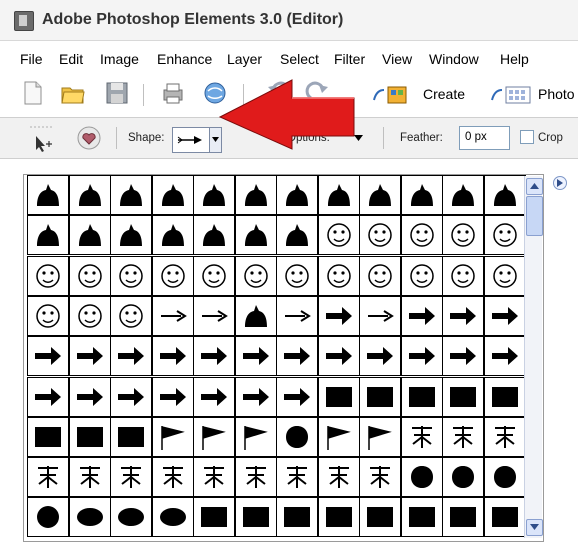 This screenshot has height=548, width=578. What do you see at coordinates (184, 59) in the screenshot?
I see `menu-enhance: Enhance` at bounding box center [184, 59].